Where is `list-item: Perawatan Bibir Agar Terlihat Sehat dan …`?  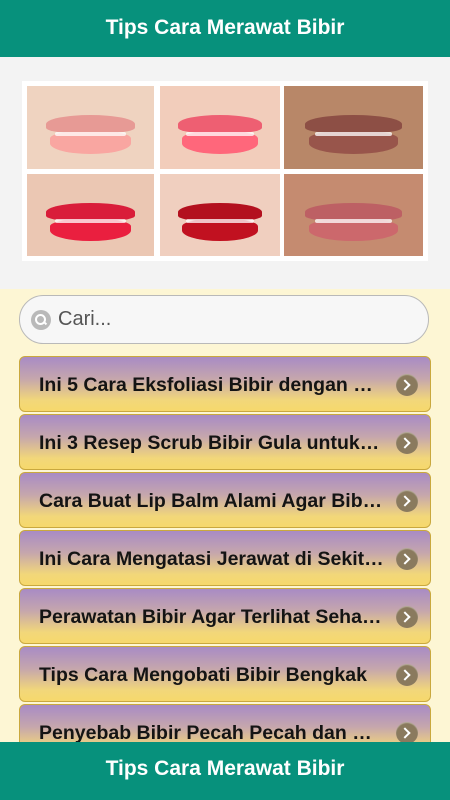 list-item: Perawatan Bibir Agar Terlihat Sehat dan … is located at coordinates (225, 616).